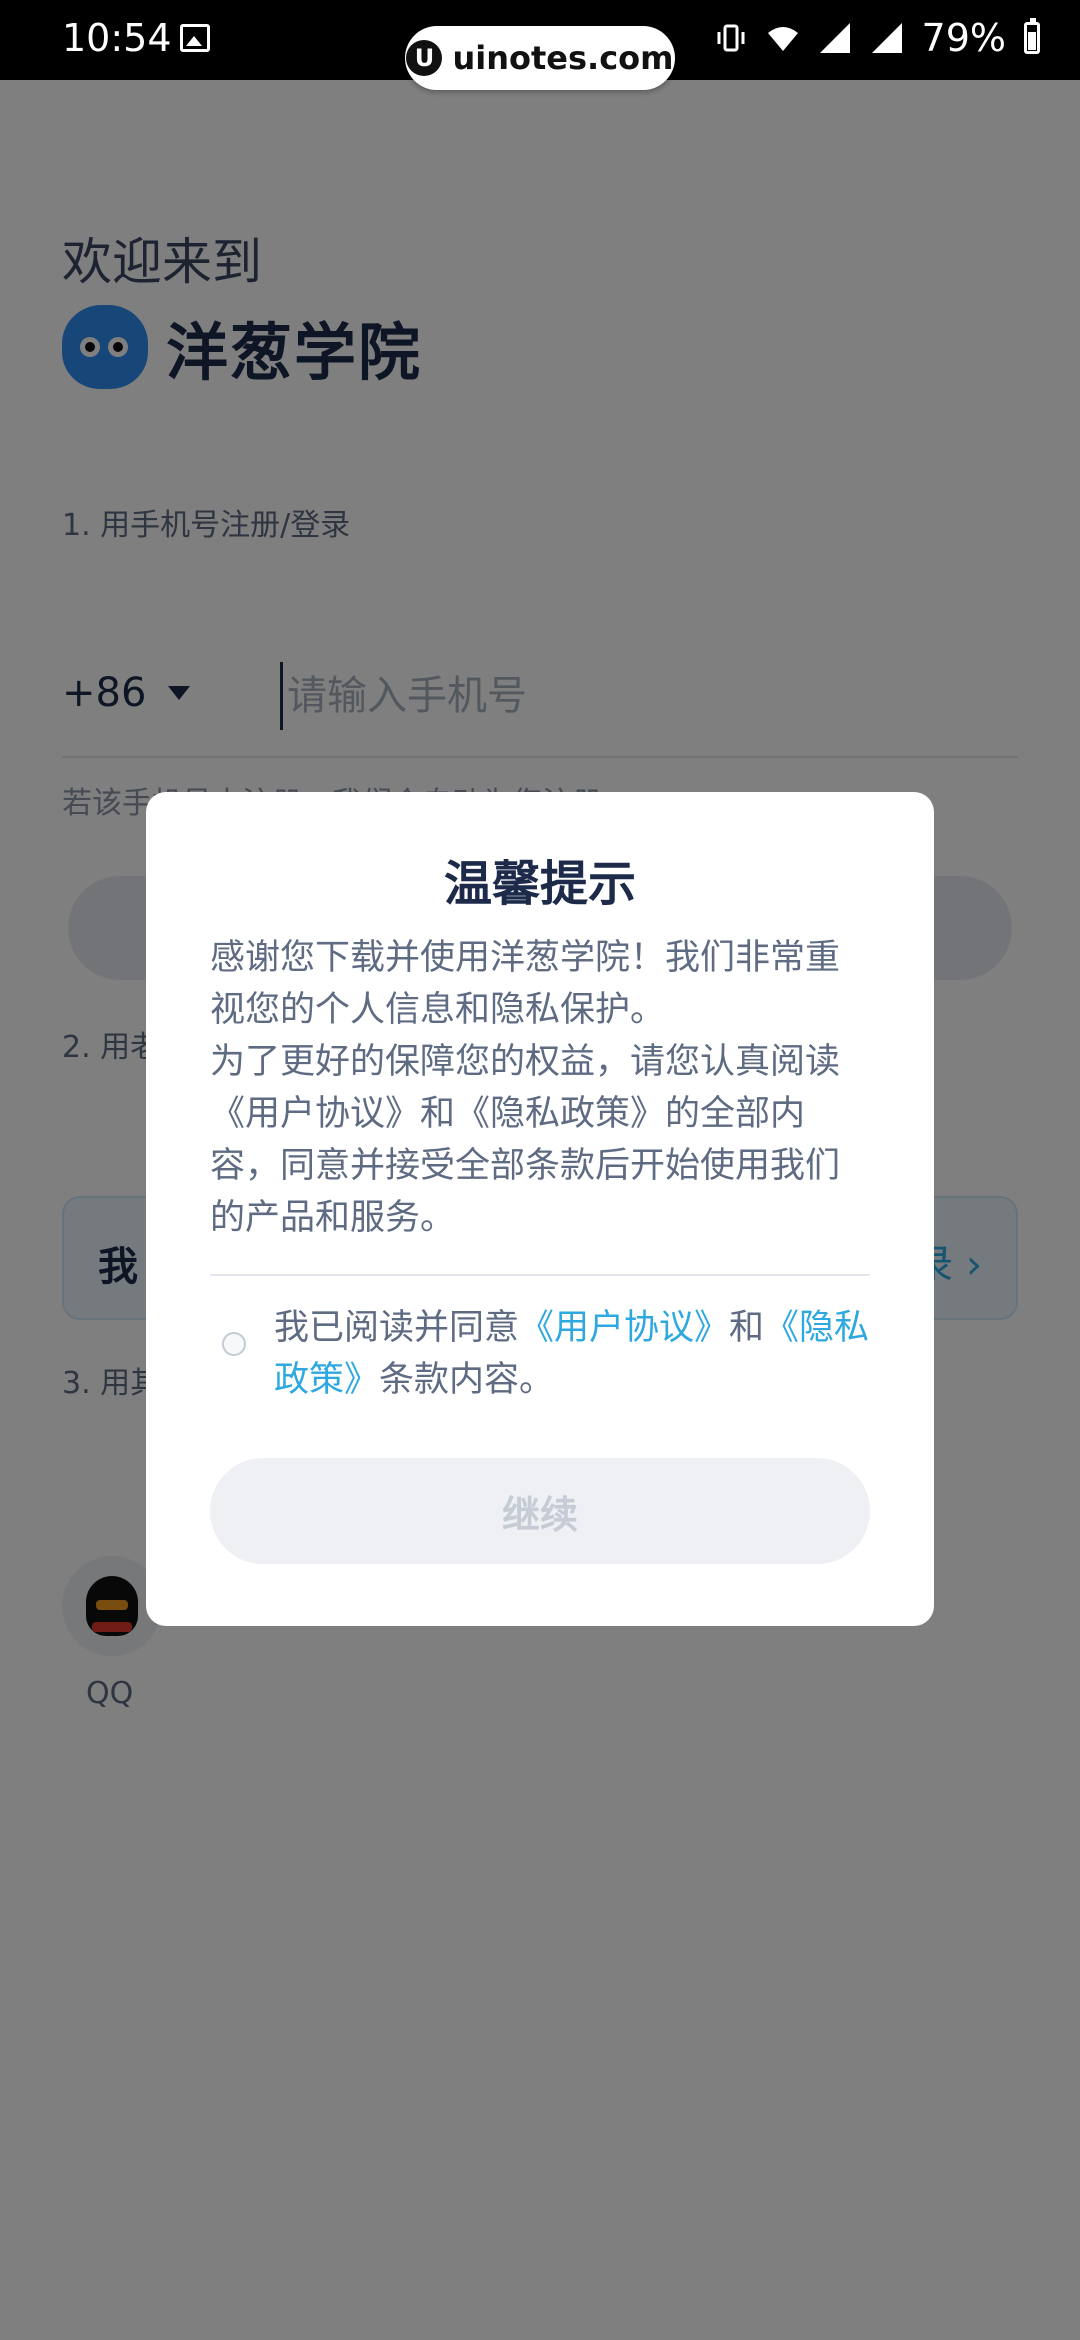  What do you see at coordinates (540, 1275) in the screenshot?
I see `divider` at bounding box center [540, 1275].